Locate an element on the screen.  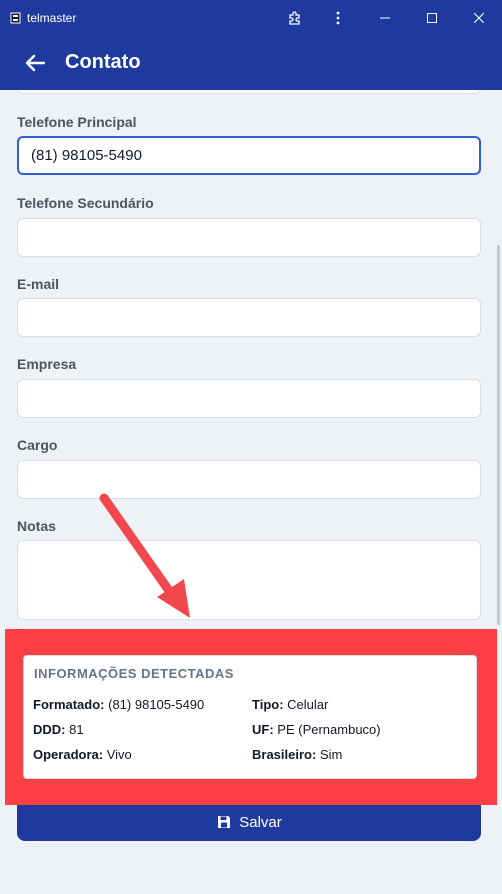
more-icon is located at coordinates (338, 17).